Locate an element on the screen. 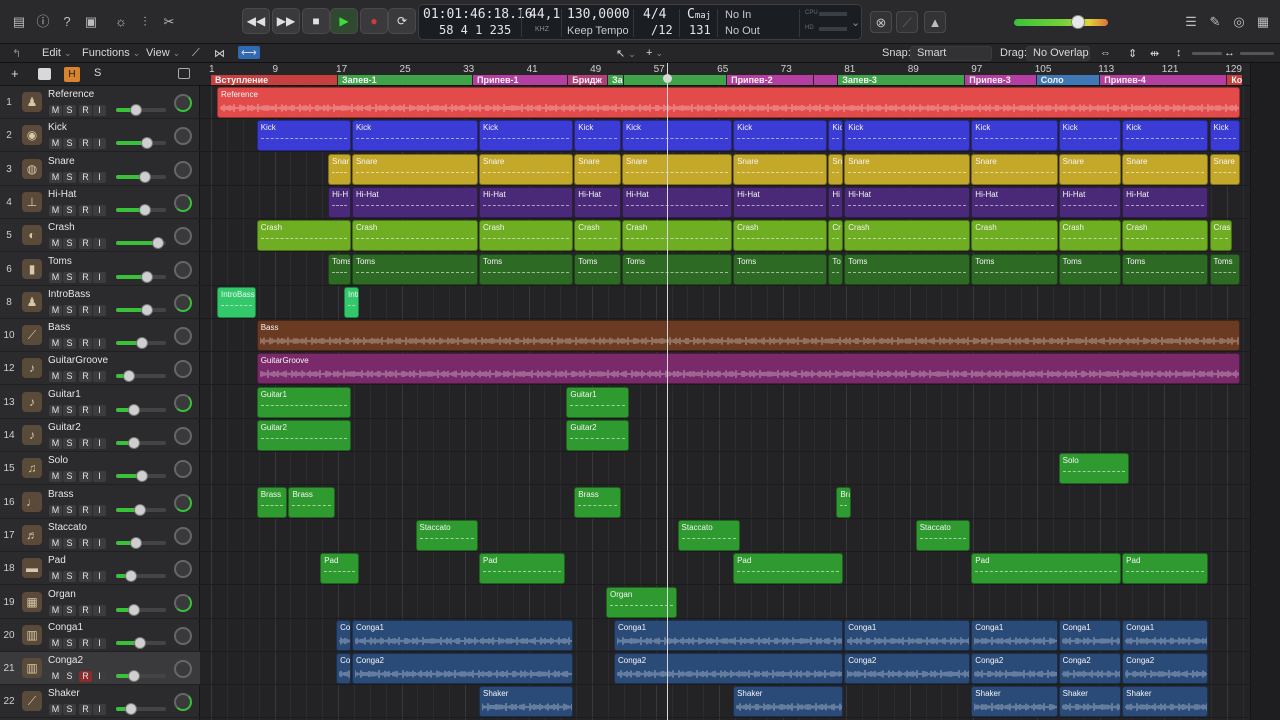  track-lane: GuitarGroove is located at coordinates (725, 369).